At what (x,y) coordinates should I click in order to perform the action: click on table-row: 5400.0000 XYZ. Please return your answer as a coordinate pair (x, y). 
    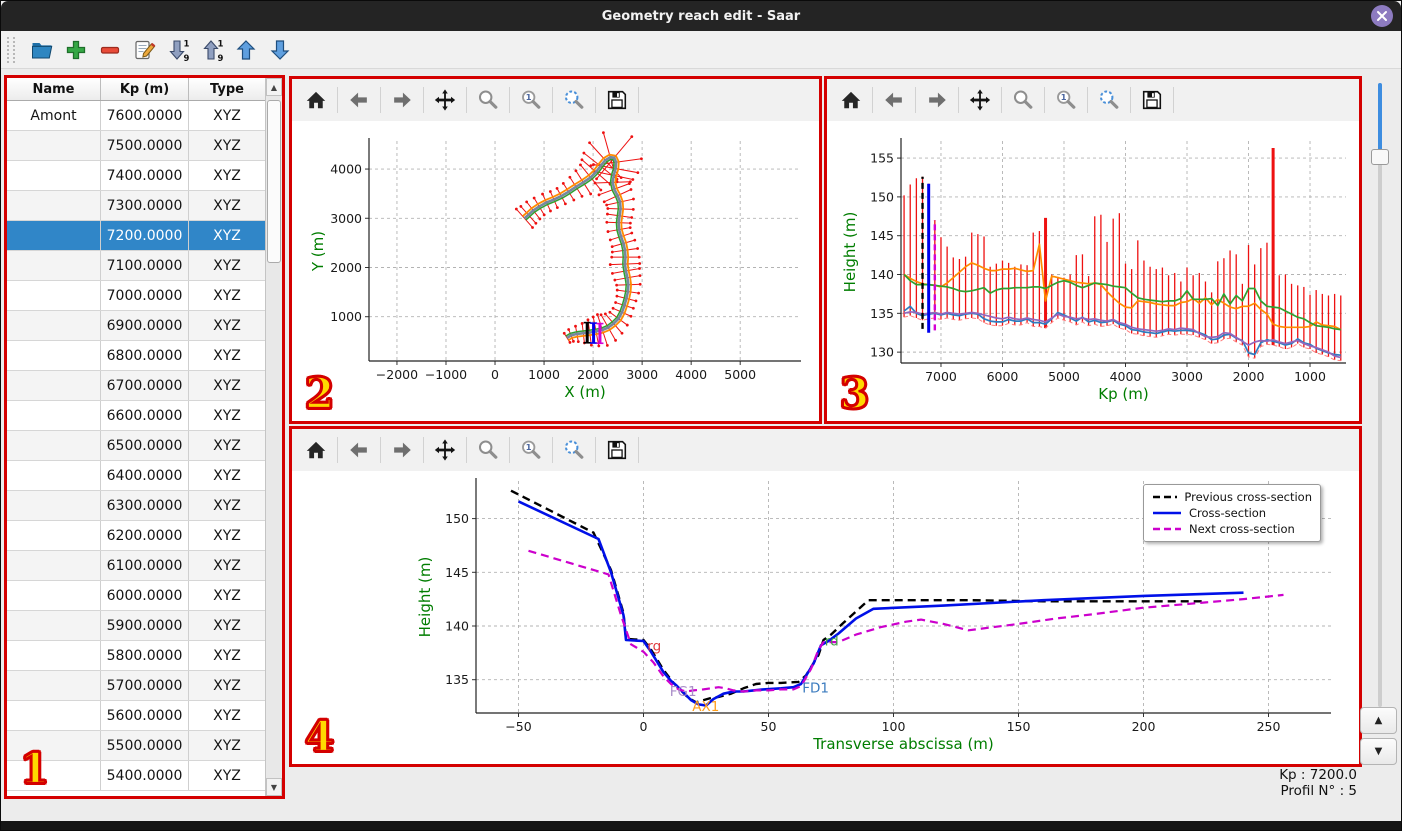
    Looking at the image, I should click on (136, 776).